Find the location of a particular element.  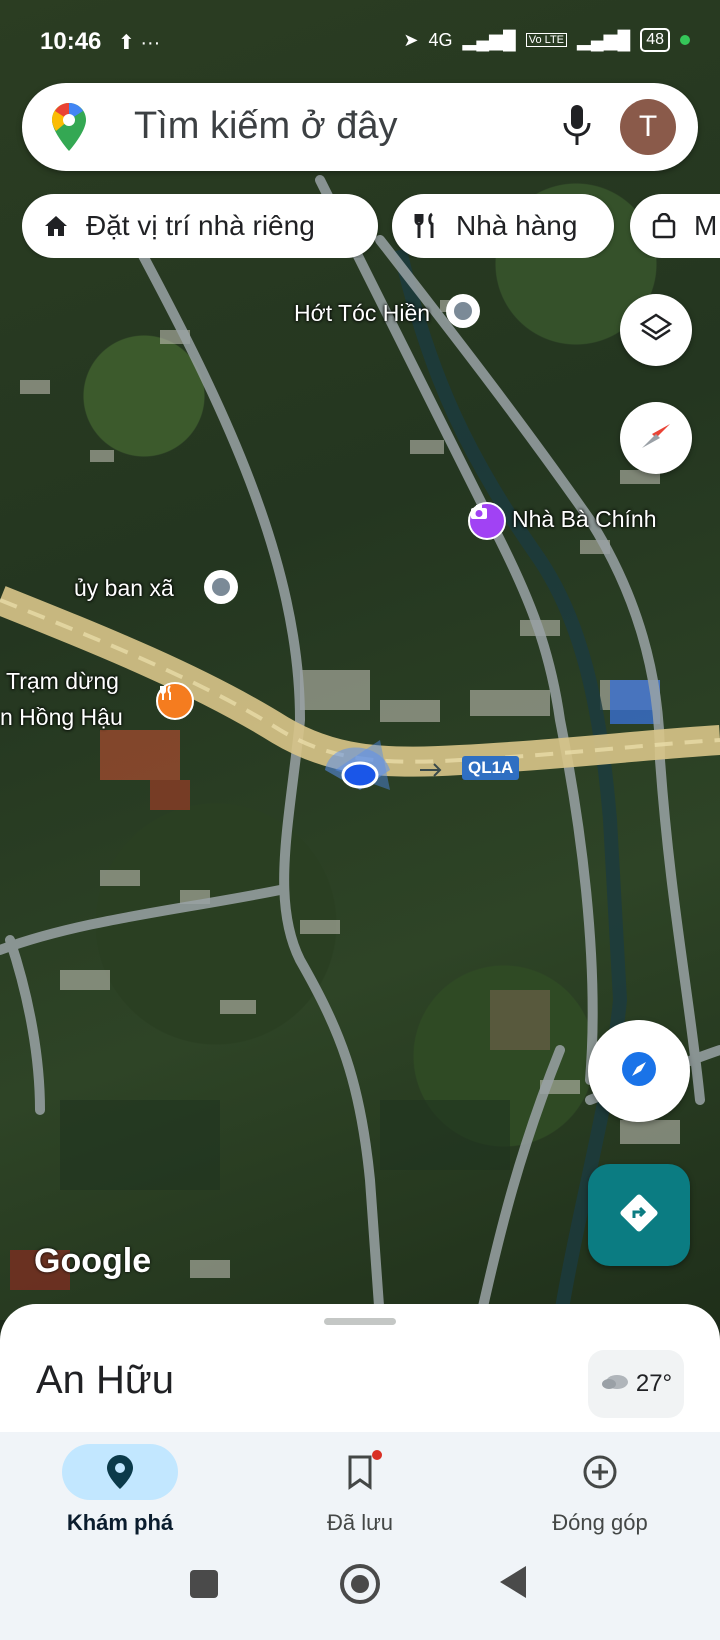

volte-badge: Vo LTE is located at coordinates (546, 40).